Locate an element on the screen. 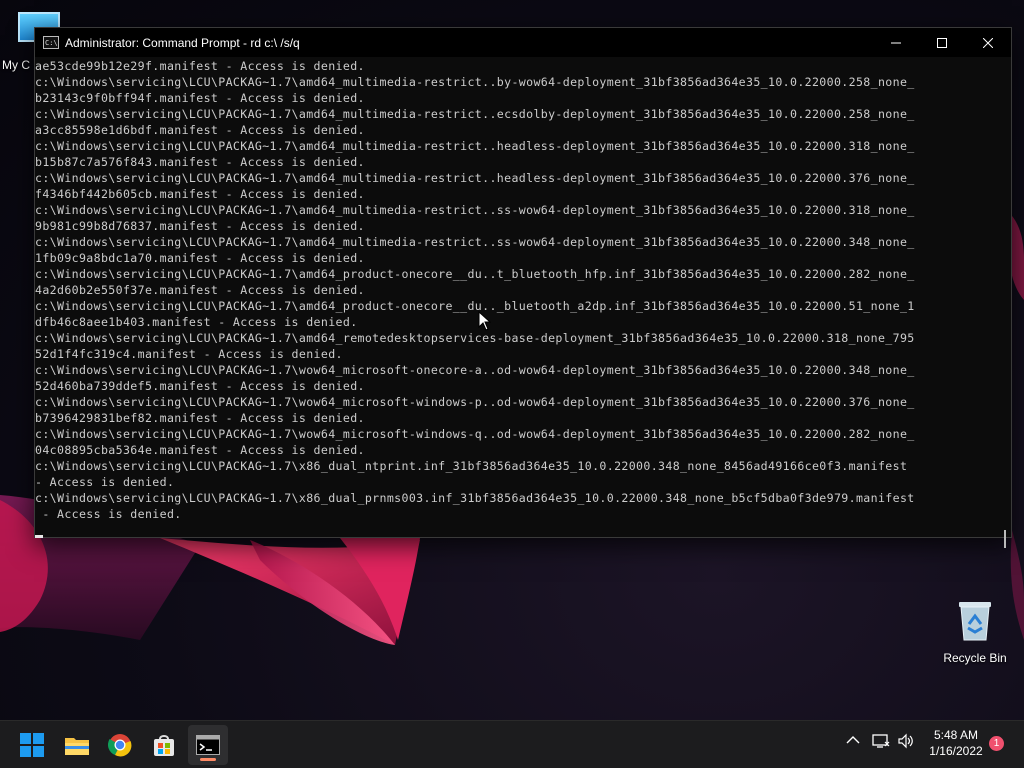 The height and width of the screenshot is (768, 1024). show-hidden-icons-button is located at coordinates (853, 740).